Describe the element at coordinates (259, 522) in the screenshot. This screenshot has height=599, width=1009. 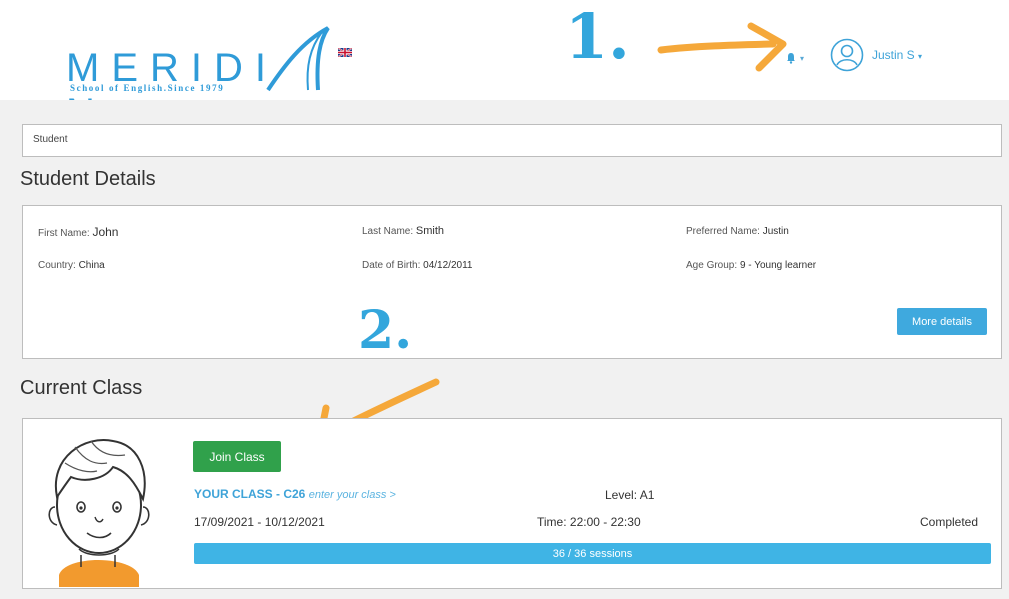
I see `class-dates: 17/09/2021 - 10/12/2021` at that location.